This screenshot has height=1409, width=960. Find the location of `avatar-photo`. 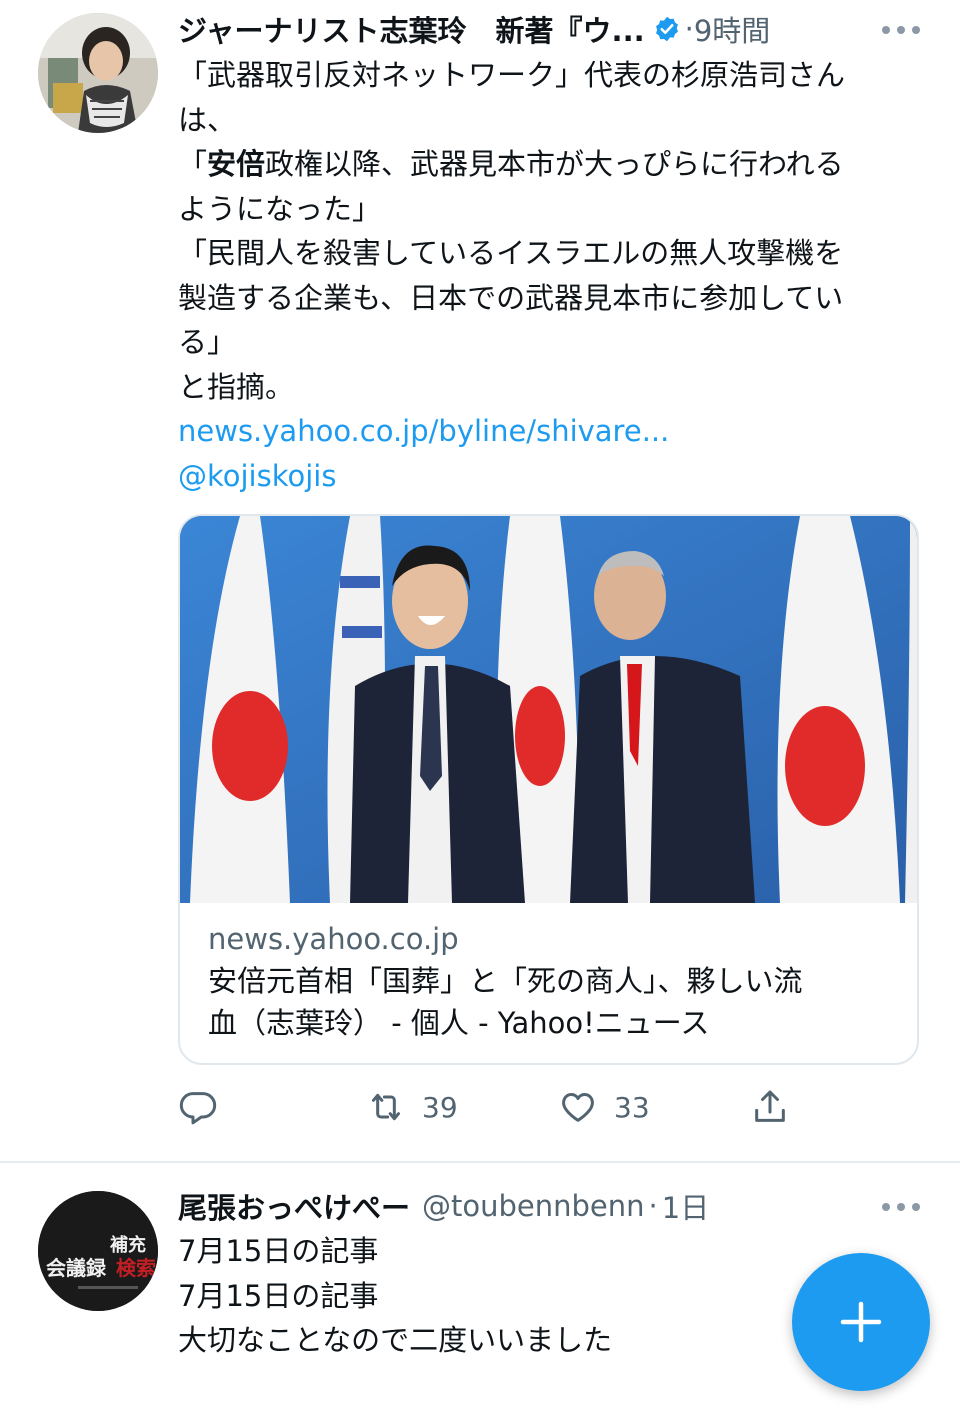

avatar-photo is located at coordinates (98, 73).